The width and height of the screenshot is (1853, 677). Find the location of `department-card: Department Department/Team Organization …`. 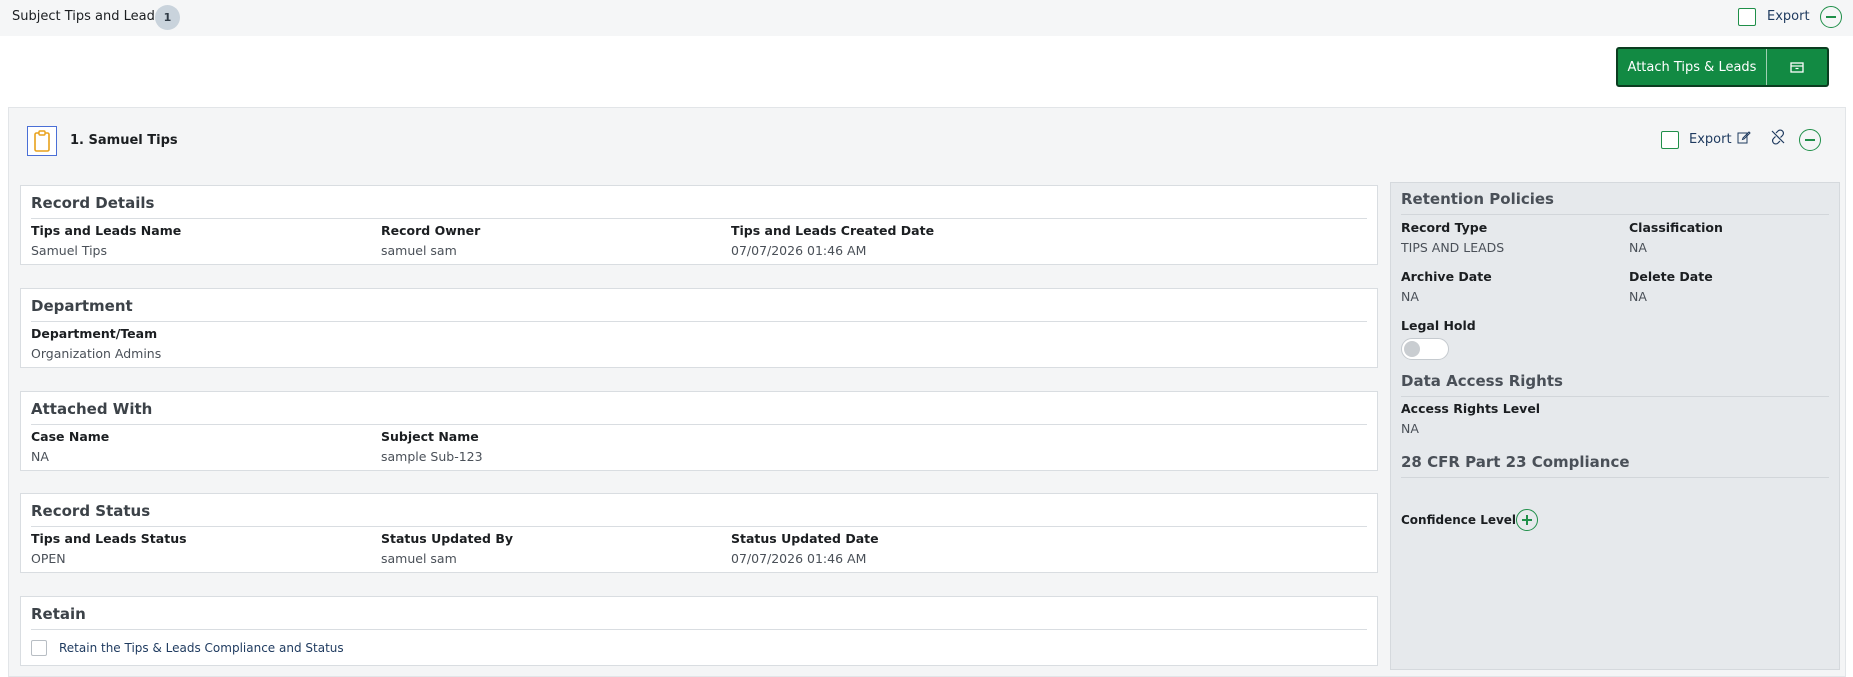

department-card: Department Department/Team Organization … is located at coordinates (699, 328).